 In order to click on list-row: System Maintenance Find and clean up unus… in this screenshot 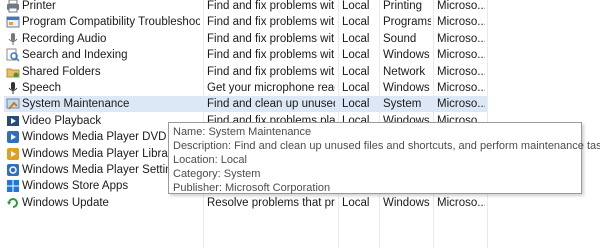, I will do `click(300, 104)`.